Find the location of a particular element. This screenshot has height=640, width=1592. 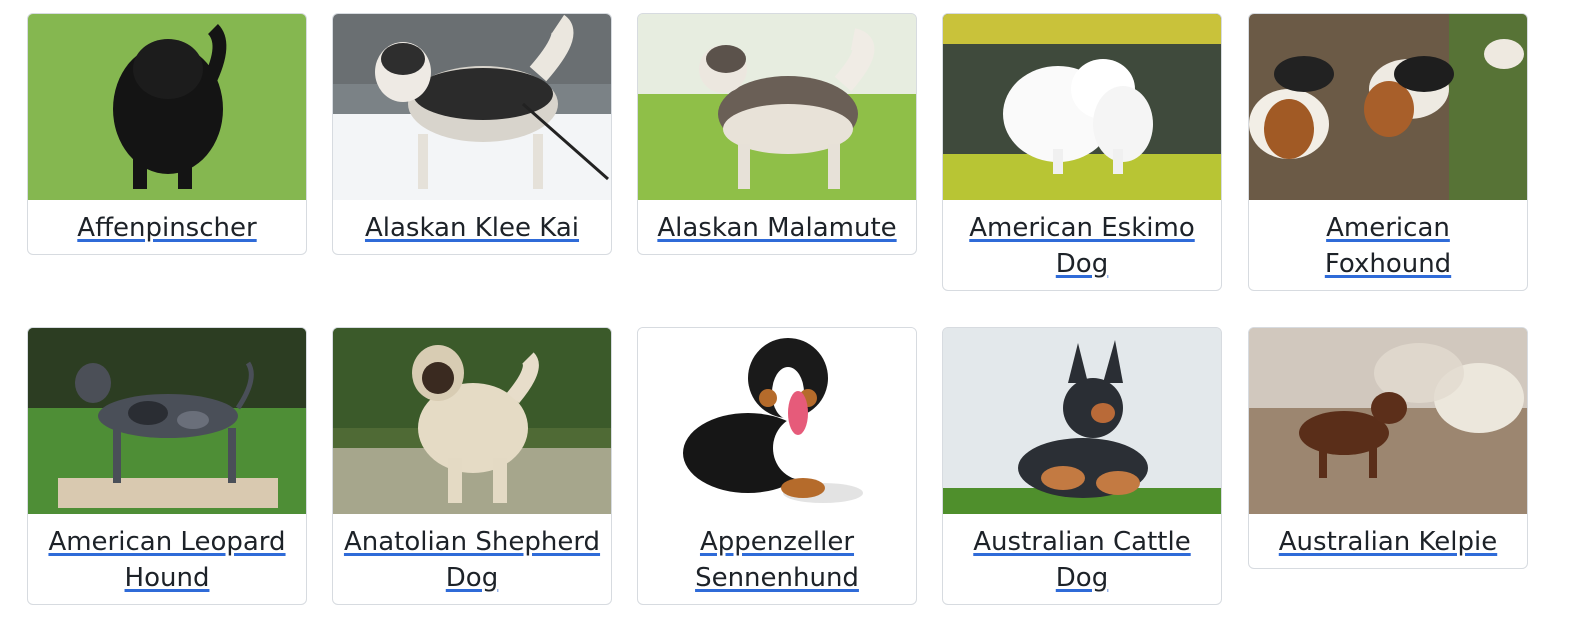

breed-link: Australian Cattle Dog is located at coordinates (1081, 560).